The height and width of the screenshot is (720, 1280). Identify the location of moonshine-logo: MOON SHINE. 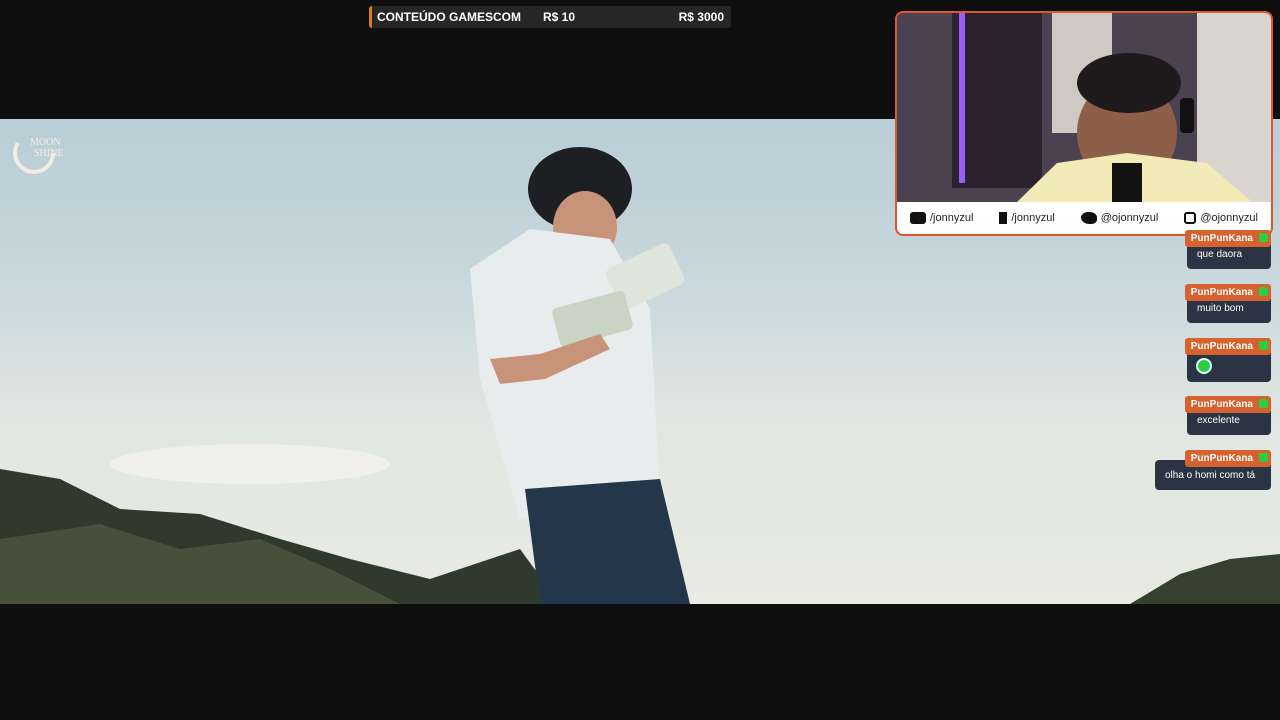
(43, 153).